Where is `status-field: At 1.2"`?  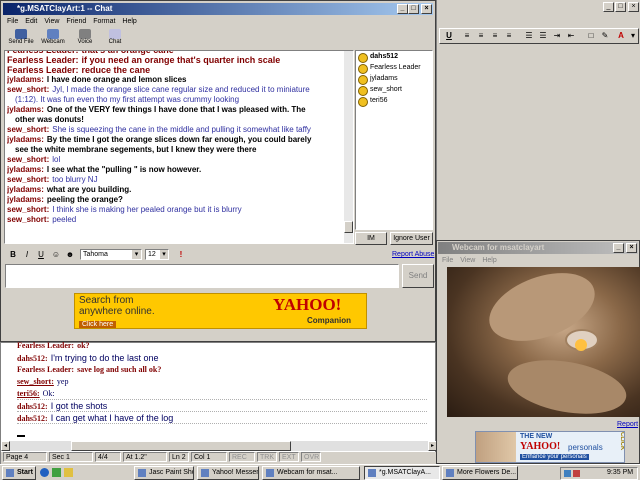
status-field: At 1.2" is located at coordinates (145, 457).